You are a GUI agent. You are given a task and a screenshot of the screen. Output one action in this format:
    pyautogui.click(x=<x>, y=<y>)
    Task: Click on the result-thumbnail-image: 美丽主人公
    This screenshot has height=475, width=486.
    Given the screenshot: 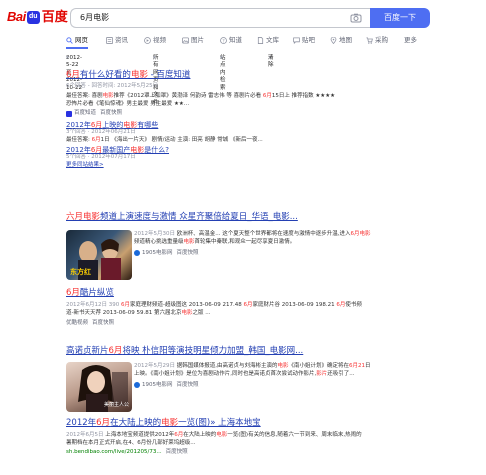 What is the action you would take?
    pyautogui.click(x=99, y=387)
    